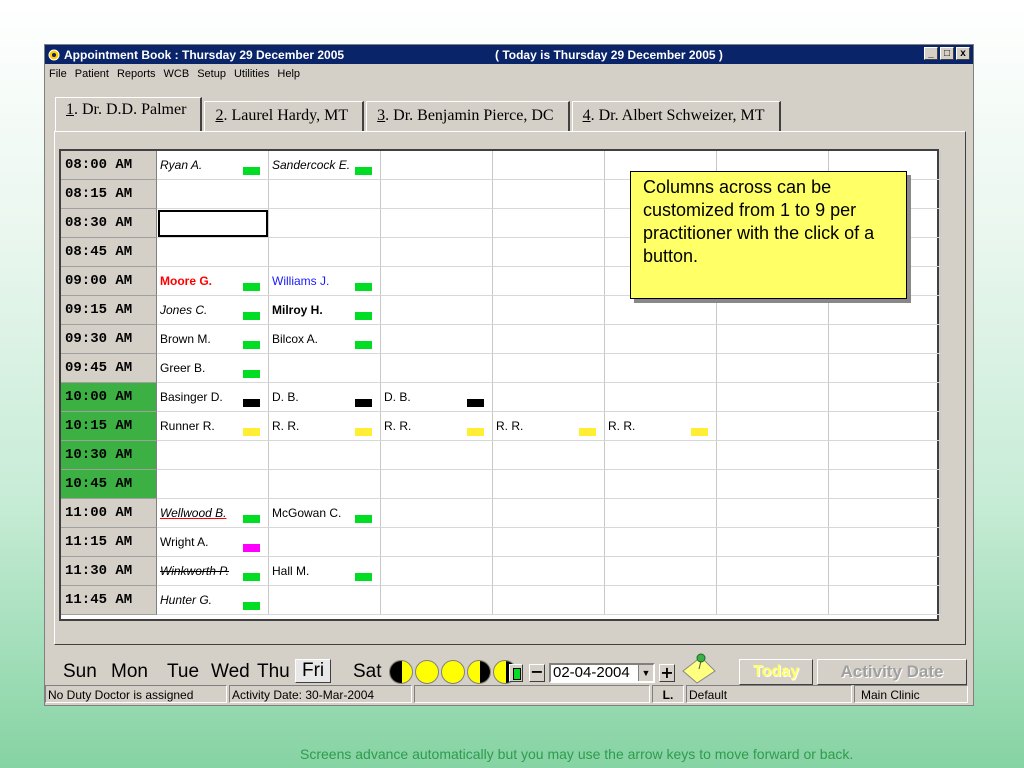 Image resolution: width=1024 pixels, height=768 pixels. I want to click on moon-phase-last-quarter-icon, so click(479, 672).